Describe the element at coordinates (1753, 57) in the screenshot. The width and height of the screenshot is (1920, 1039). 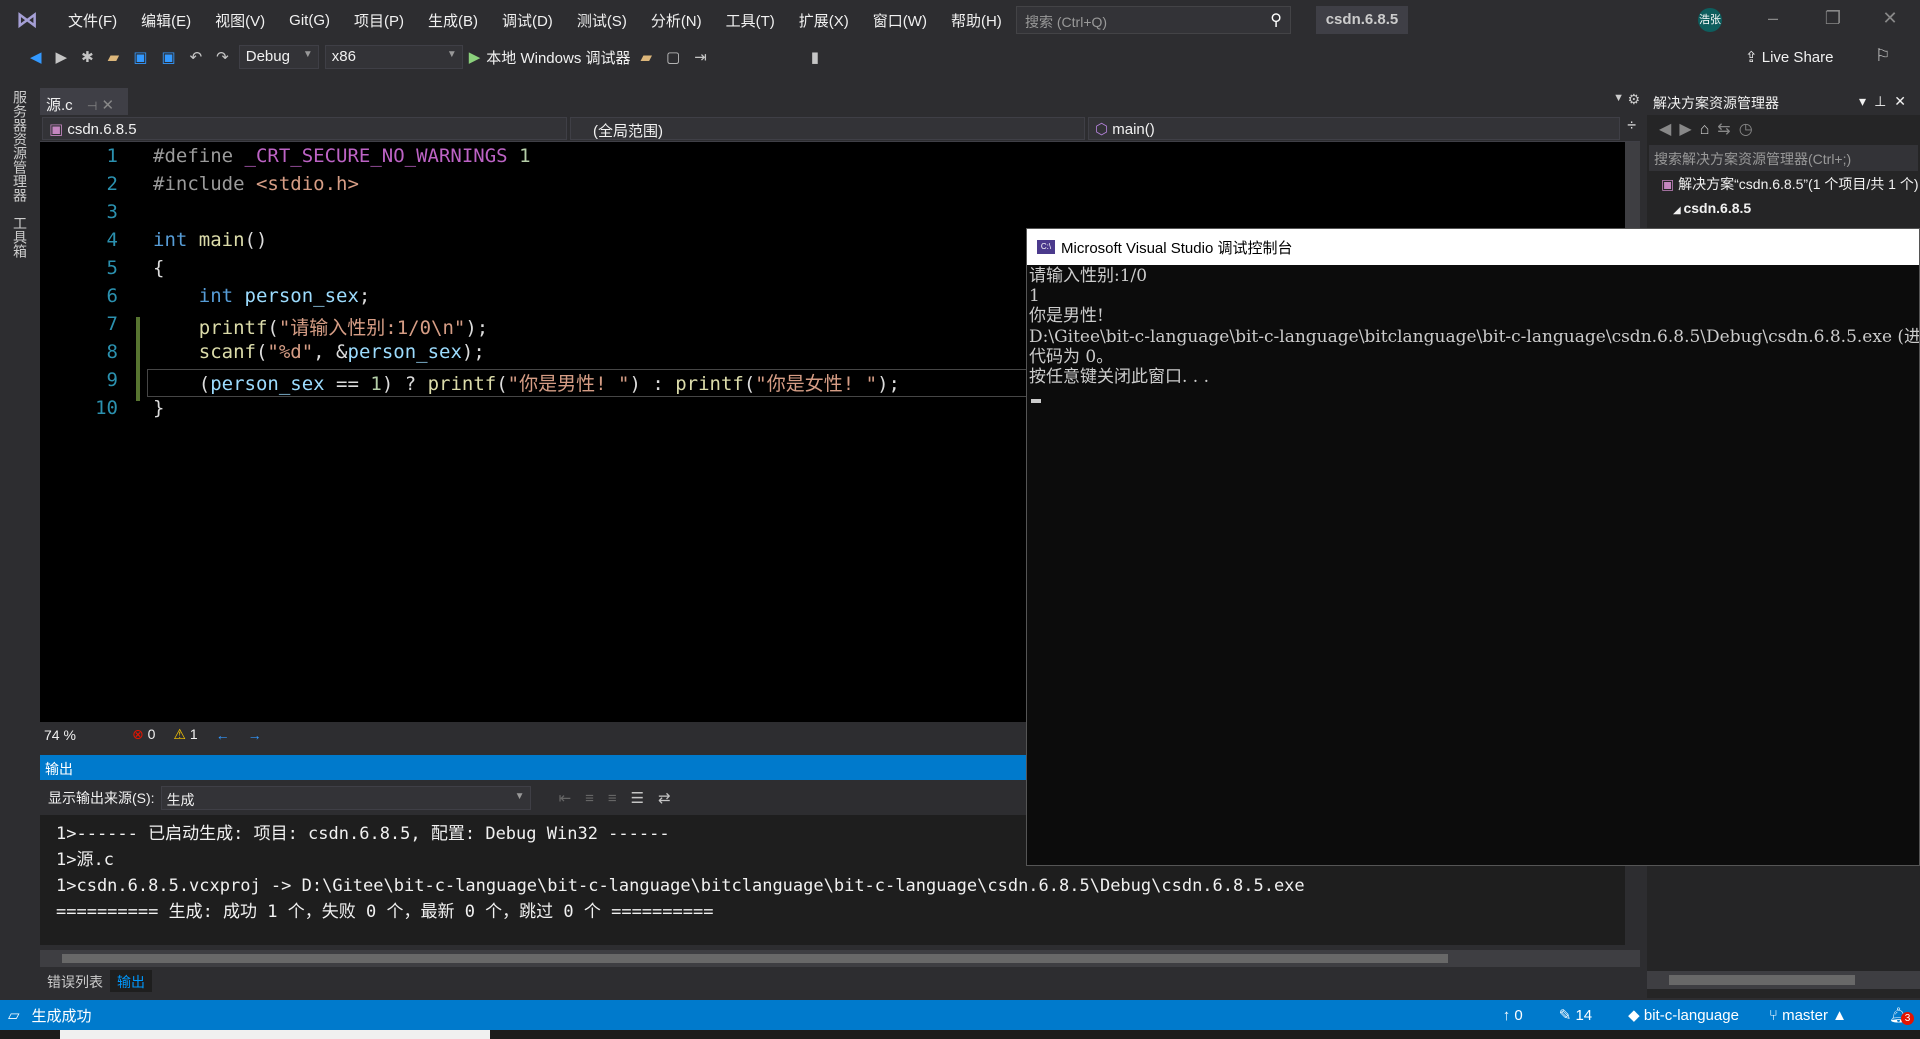
I see `share-icon: ⇪` at that location.